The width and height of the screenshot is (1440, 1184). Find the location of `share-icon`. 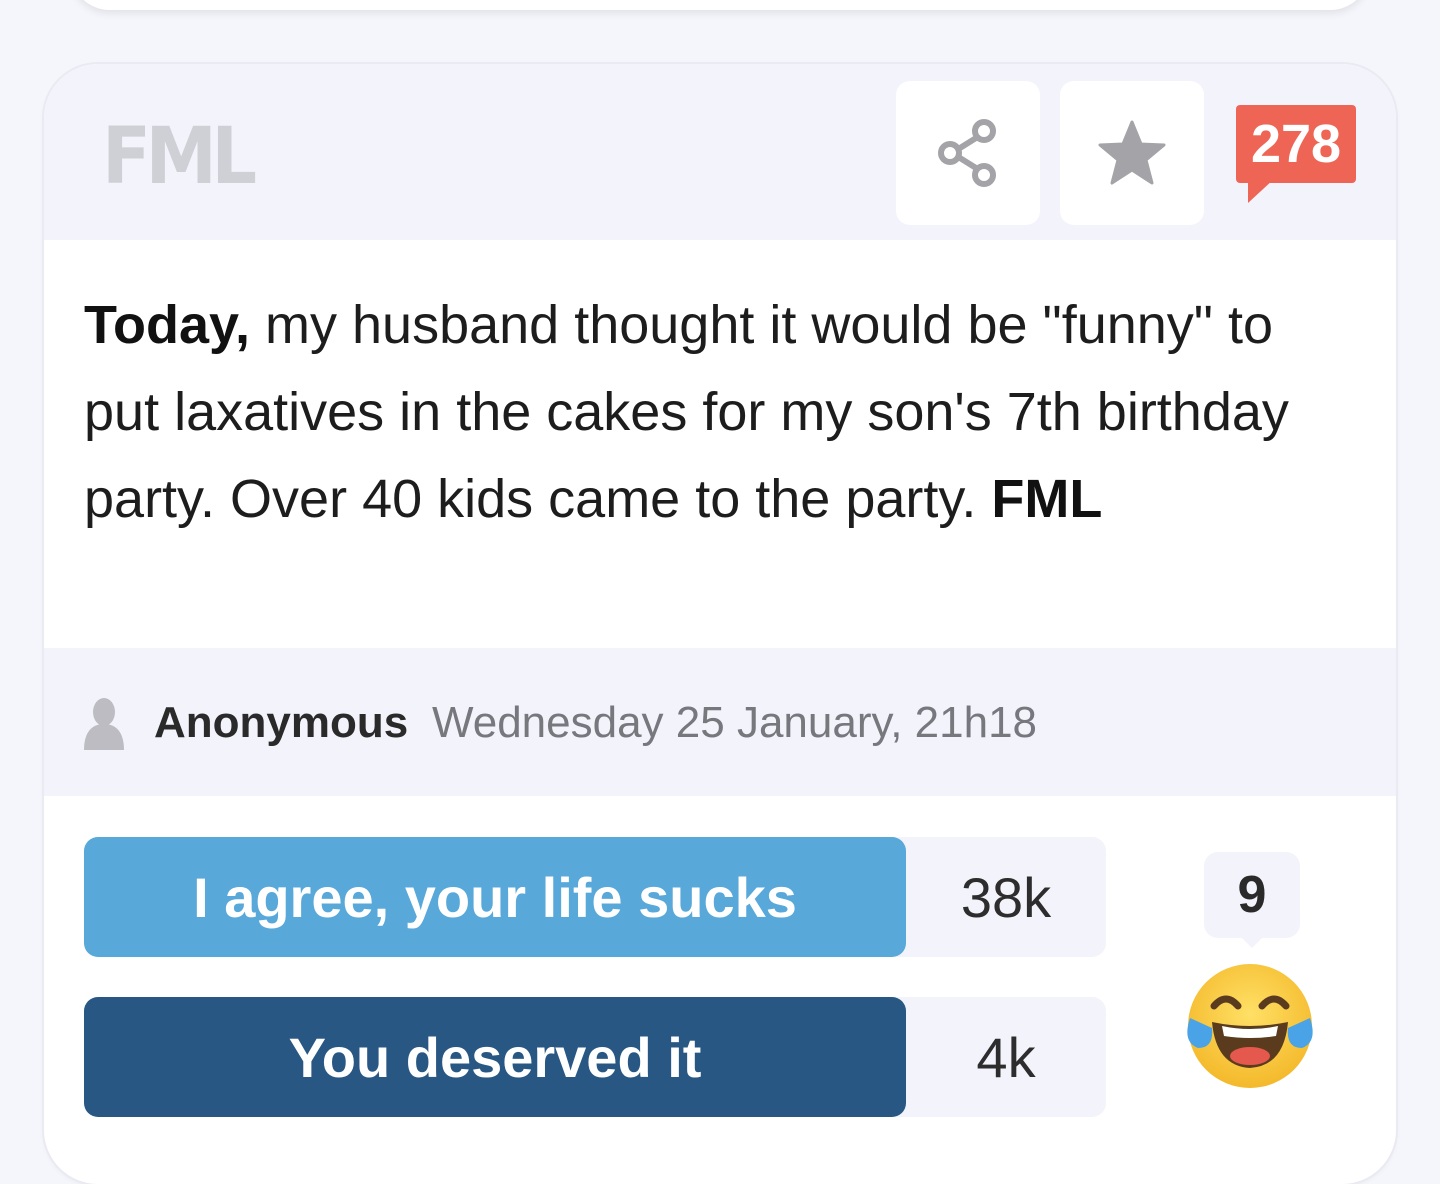

share-icon is located at coordinates (967, 153).